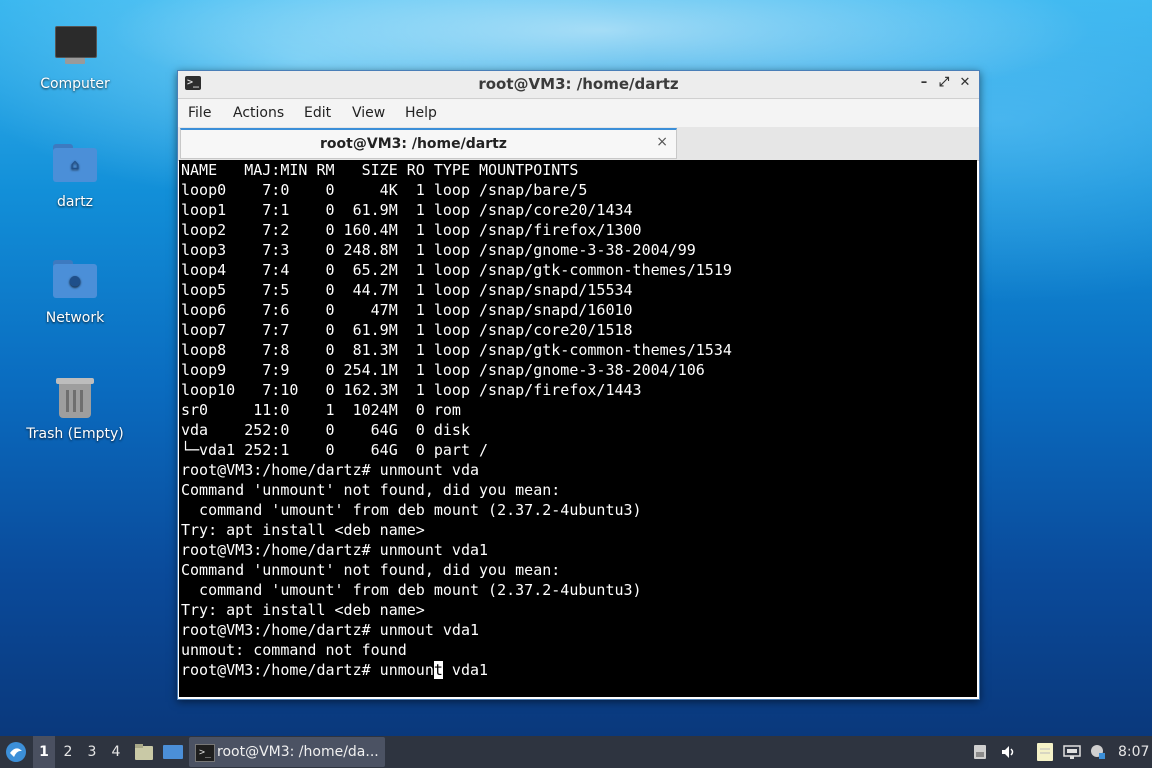 The width and height of the screenshot is (1152, 768). I want to click on terminal-line: root@VM3:/home/dartz# unmount vda, so click(330, 470).